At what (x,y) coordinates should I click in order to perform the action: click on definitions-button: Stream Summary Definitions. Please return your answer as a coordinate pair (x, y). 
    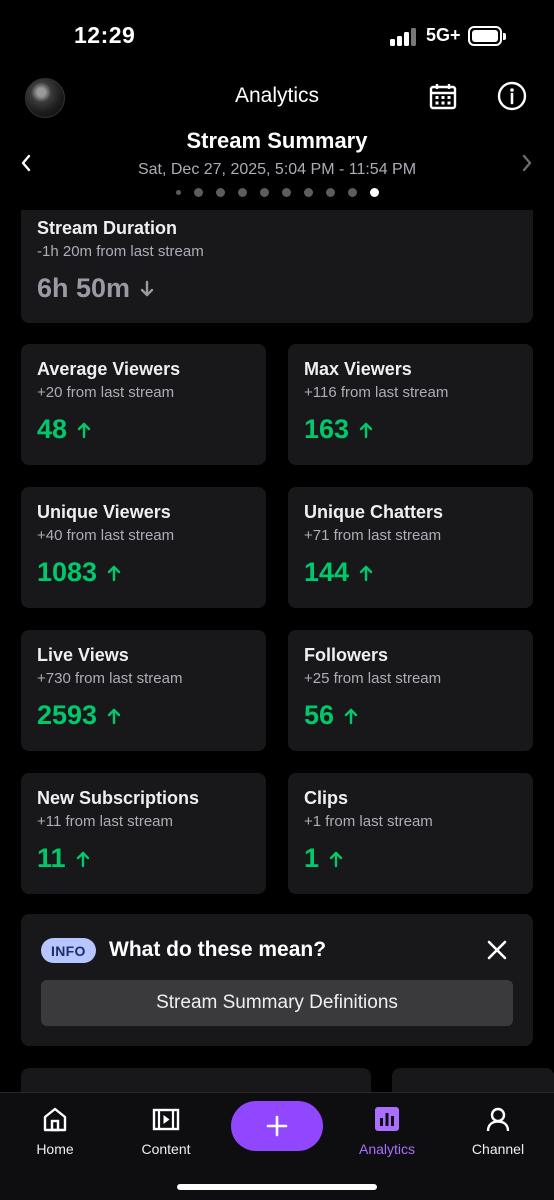
    Looking at the image, I should click on (277, 1003).